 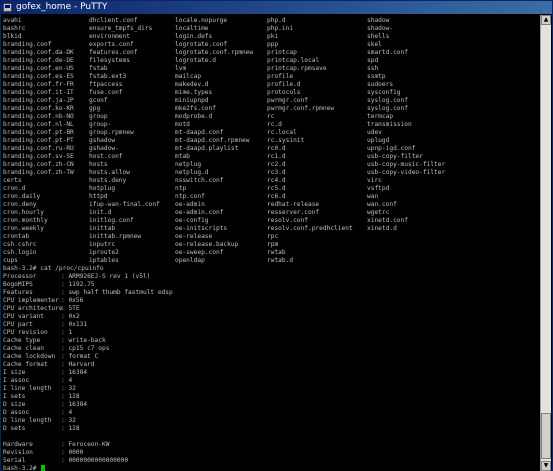 I want to click on terminal-text: usb-copy-filter, so click(x=395, y=156).